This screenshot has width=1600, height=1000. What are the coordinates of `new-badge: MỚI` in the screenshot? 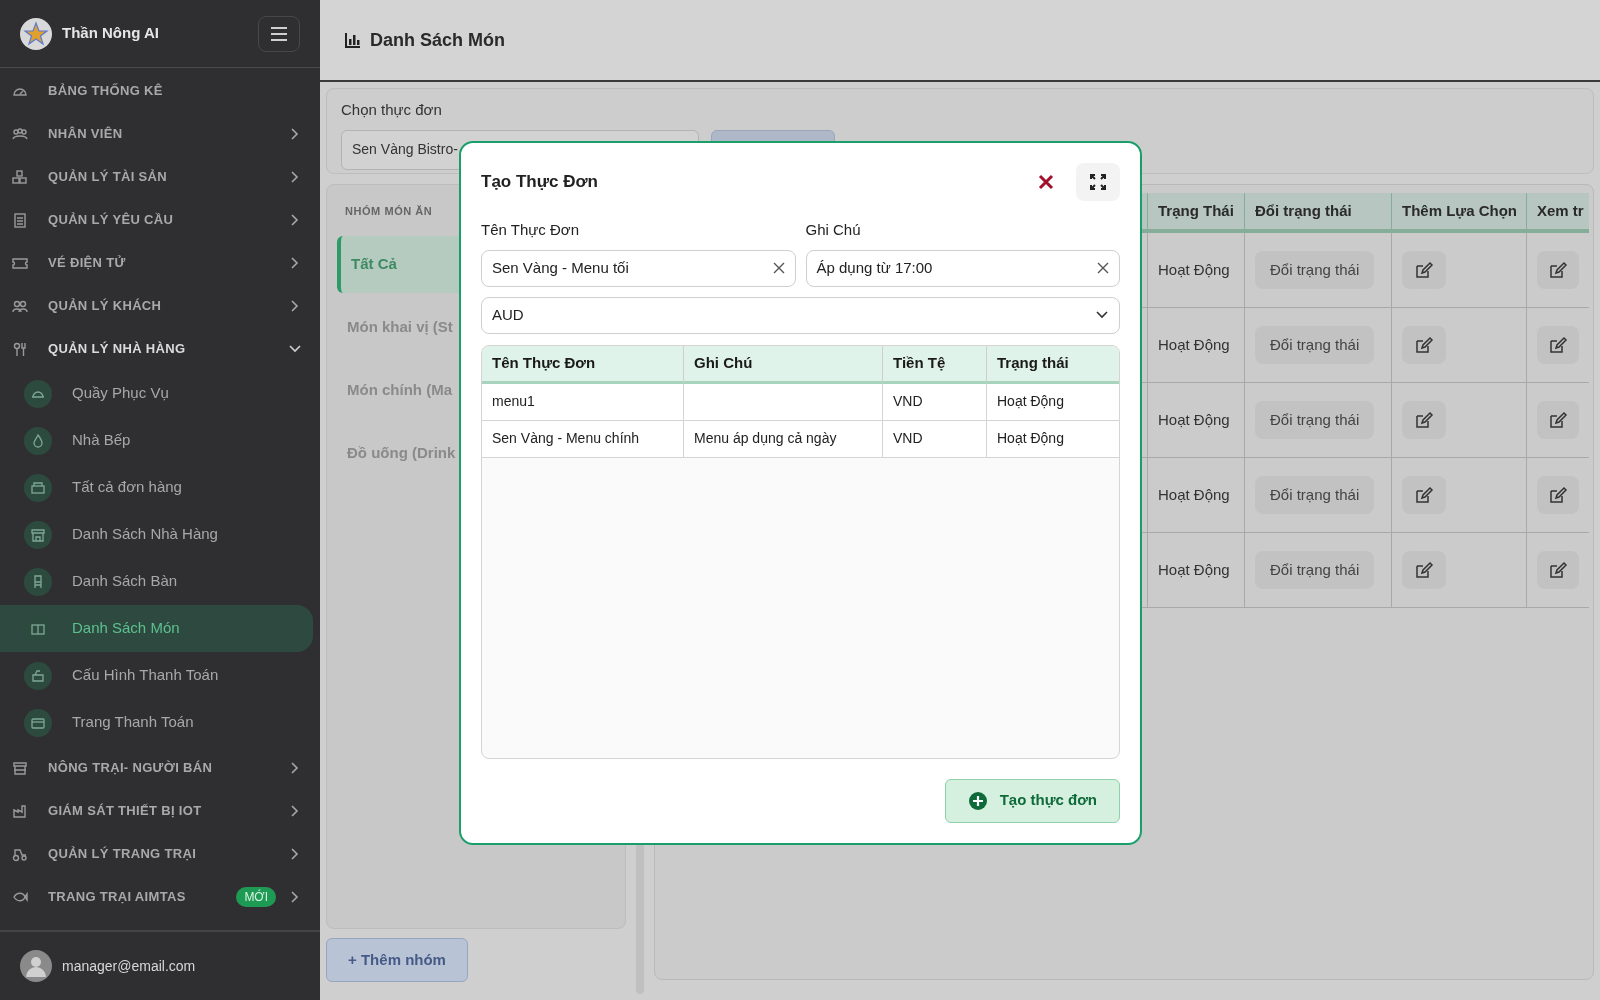 It's located at (256, 896).